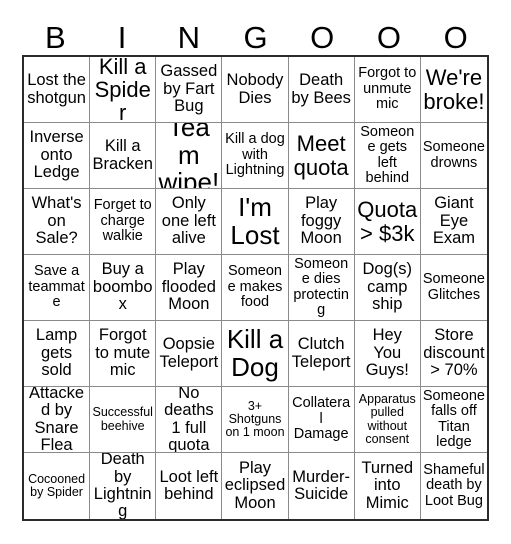  Describe the element at coordinates (453, 288) in the screenshot. I see `bingo-cell: Someone Glitches` at that location.